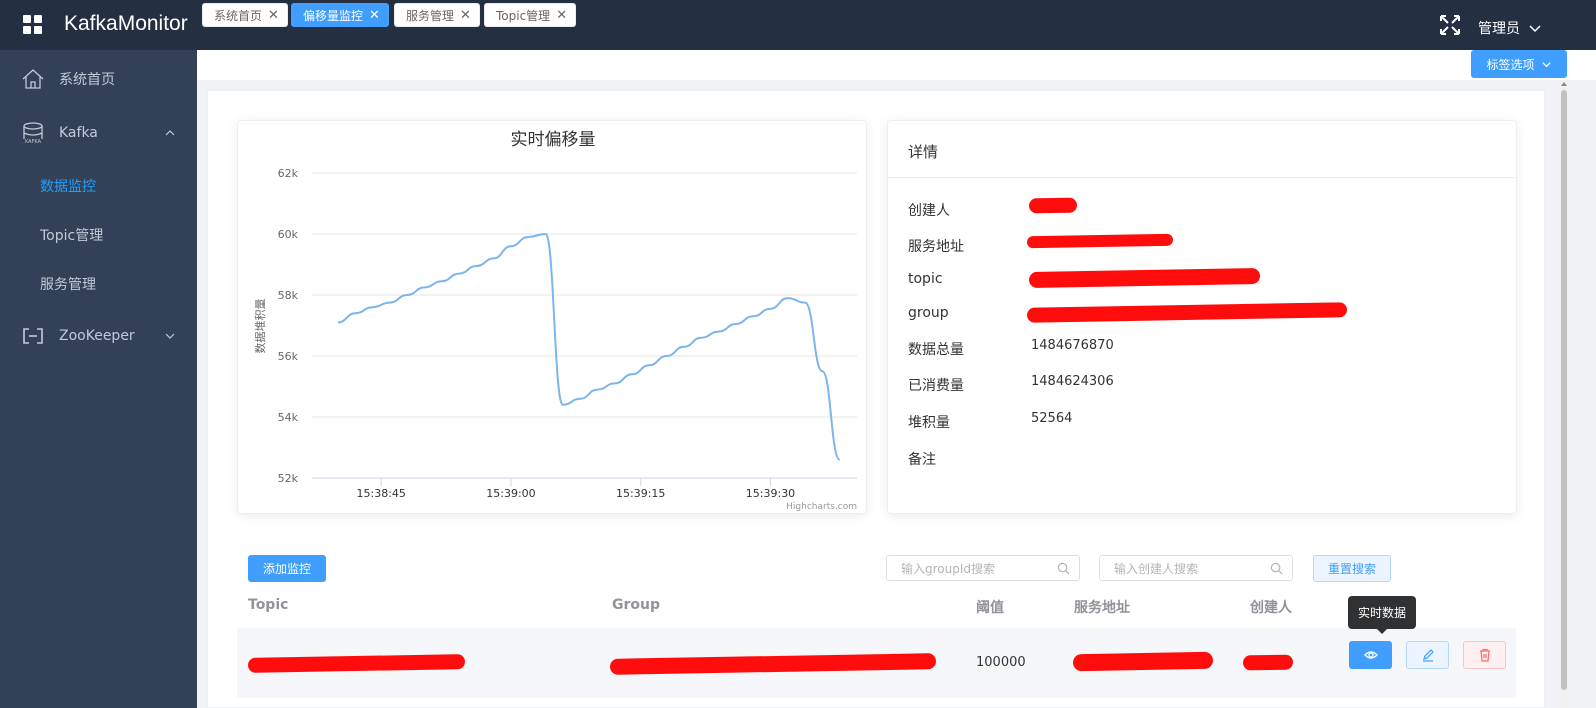 The width and height of the screenshot is (1596, 708). I want to click on view-realtime-button, so click(1370, 655).